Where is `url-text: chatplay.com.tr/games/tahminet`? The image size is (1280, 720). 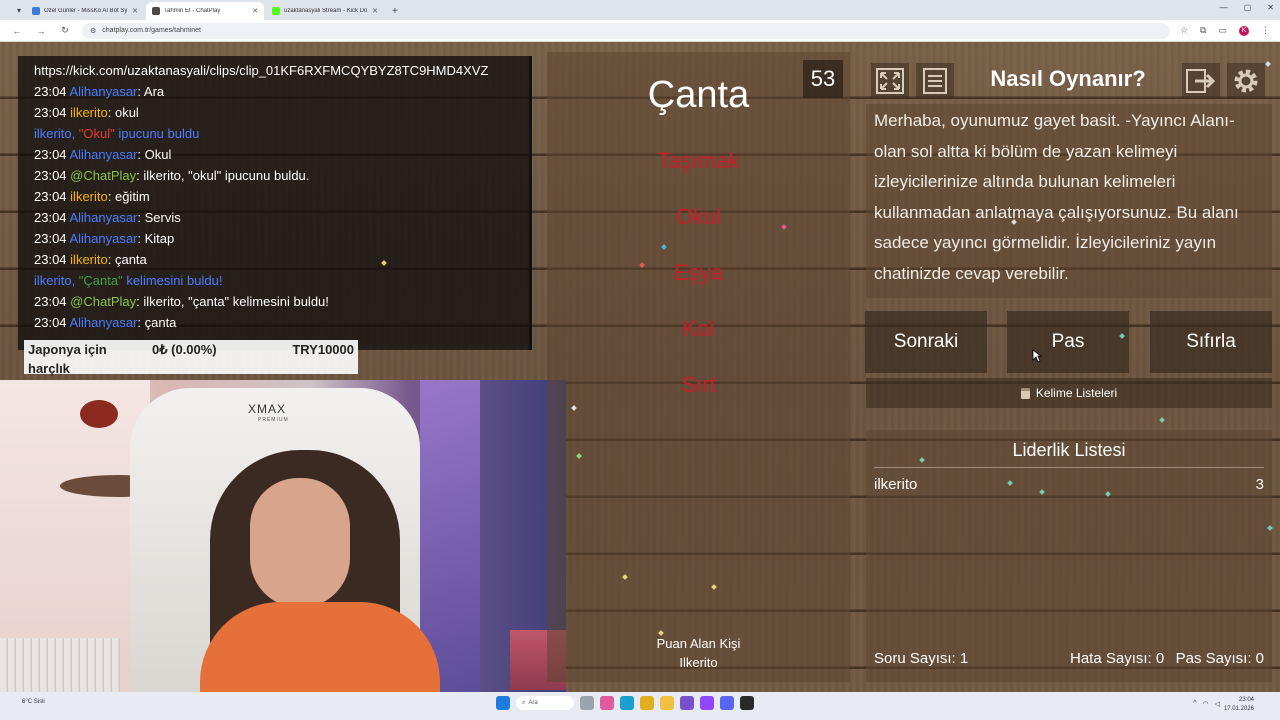 url-text: chatplay.com.tr/games/tahminet is located at coordinates (151, 30).